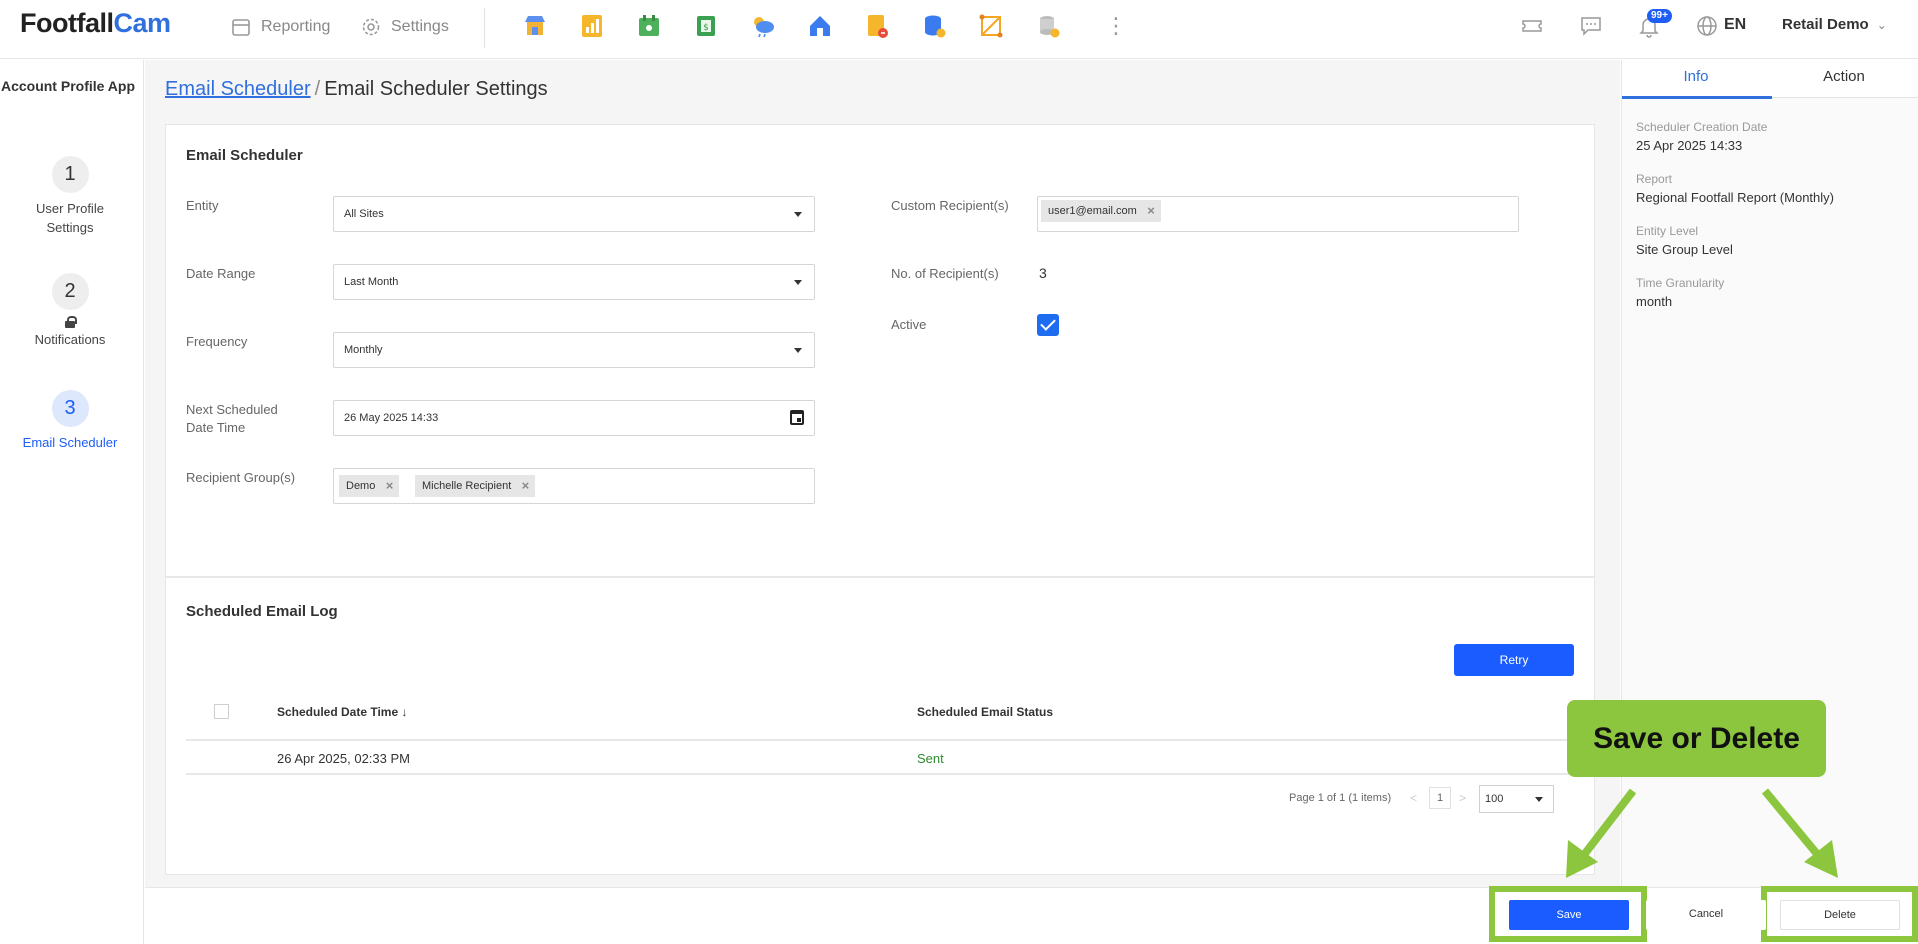 This screenshot has height=944, width=1918. I want to click on tab-action: Action, so click(1844, 76).